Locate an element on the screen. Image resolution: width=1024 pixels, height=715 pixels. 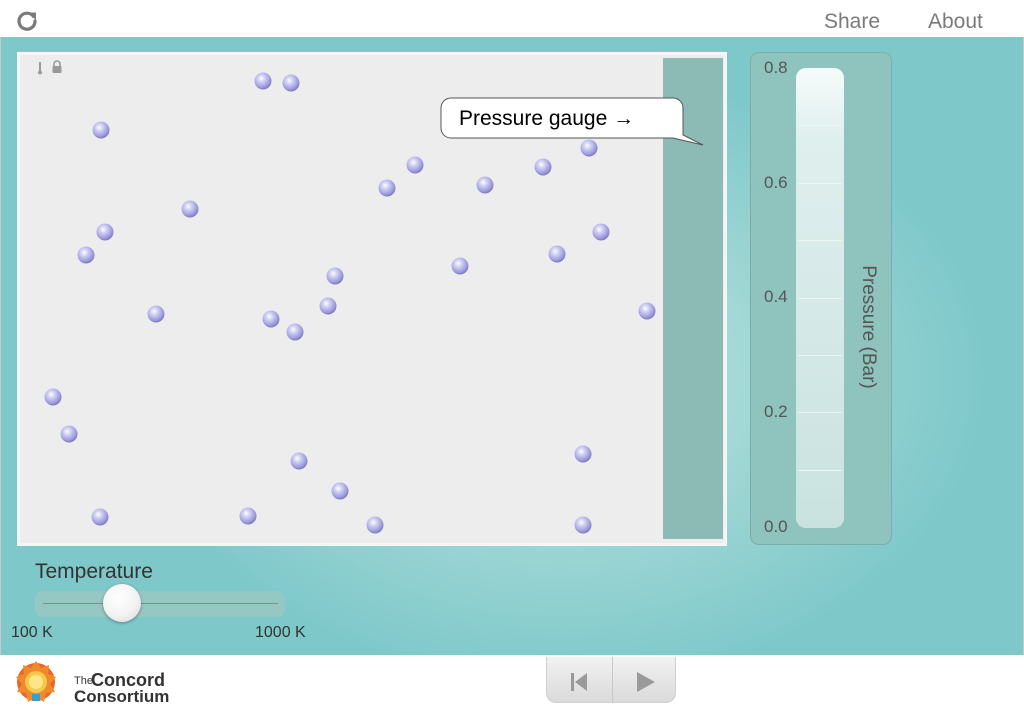
play-icon is located at coordinates (646, 682).